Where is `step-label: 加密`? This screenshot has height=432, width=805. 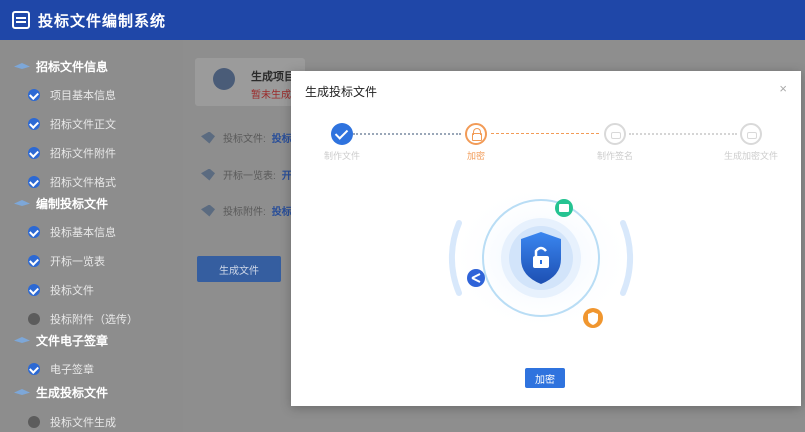
step-label: 加密 is located at coordinates (475, 156).